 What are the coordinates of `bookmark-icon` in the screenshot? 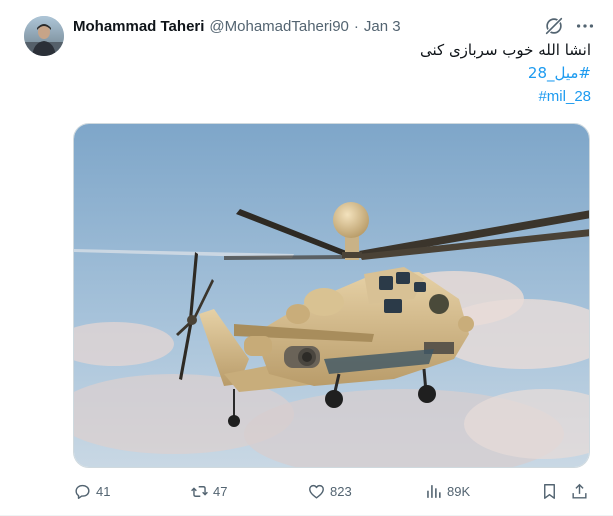 It's located at (549, 491).